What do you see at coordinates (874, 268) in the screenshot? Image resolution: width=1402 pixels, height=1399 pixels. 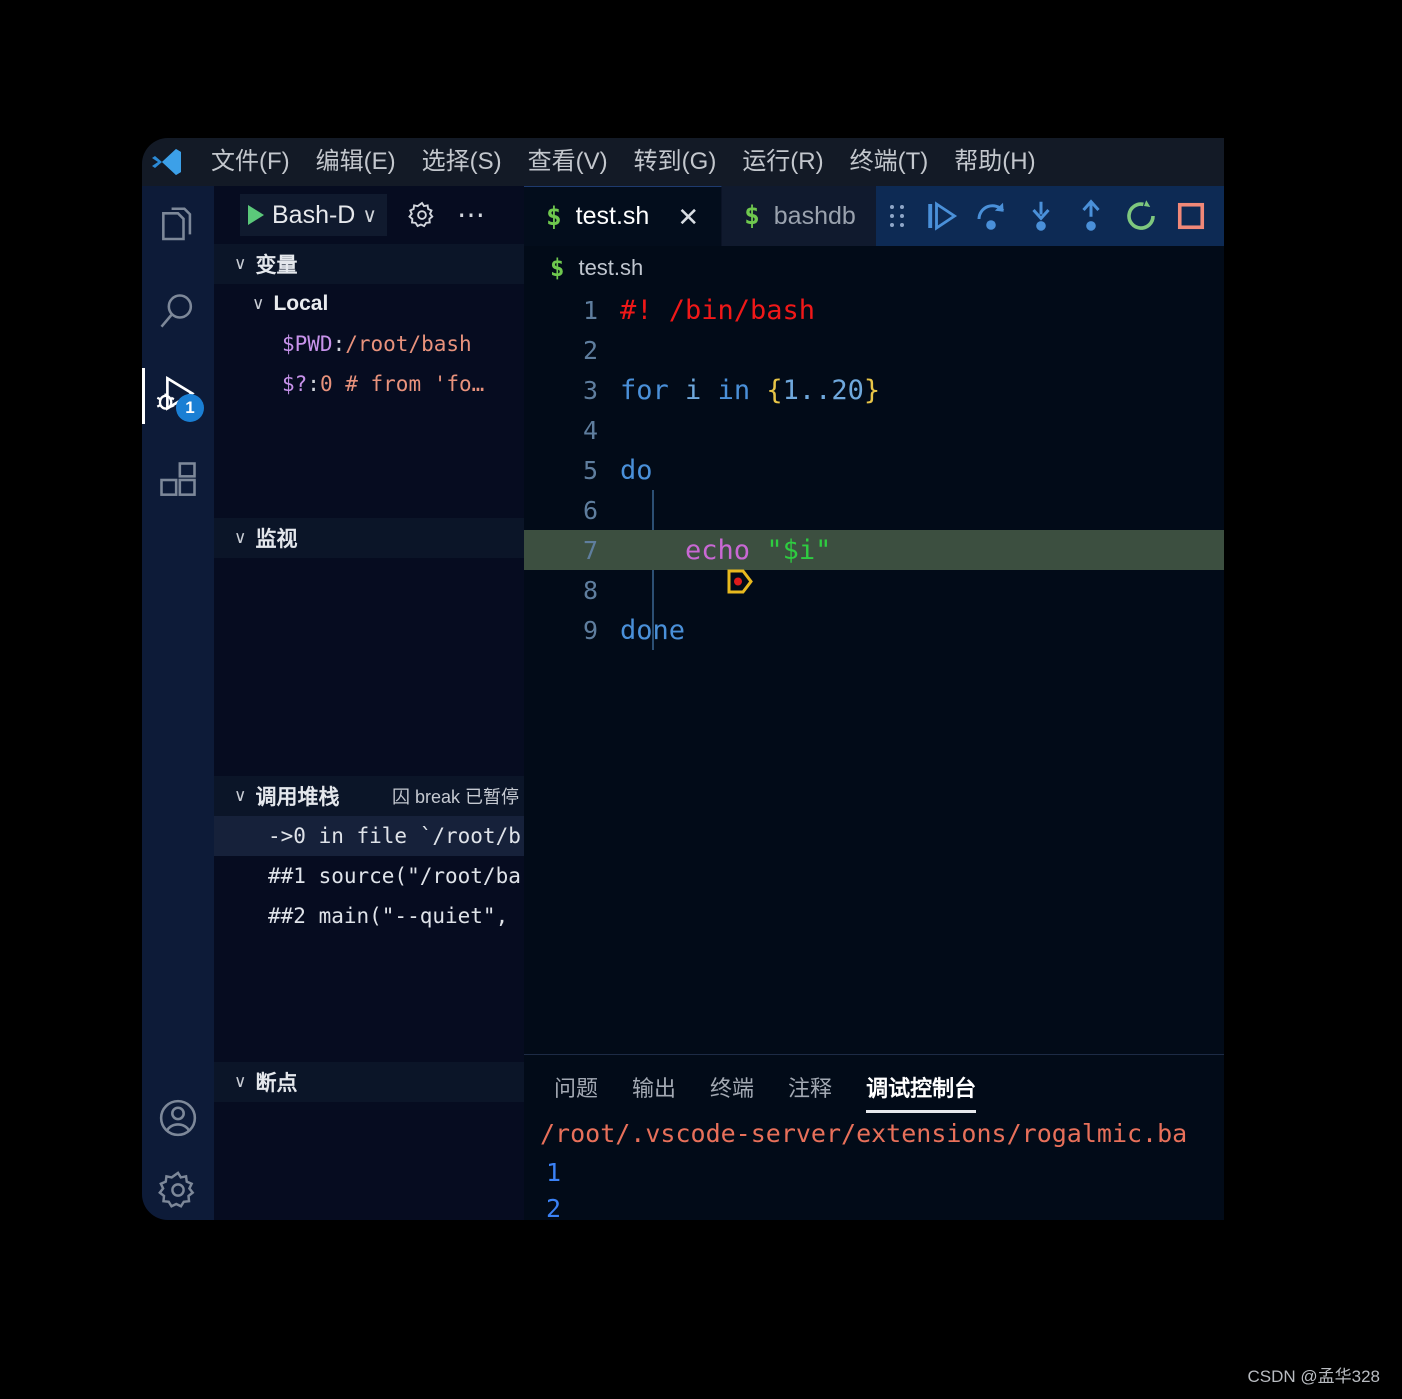 I see `breadcrumb: $ test.sh` at bounding box center [874, 268].